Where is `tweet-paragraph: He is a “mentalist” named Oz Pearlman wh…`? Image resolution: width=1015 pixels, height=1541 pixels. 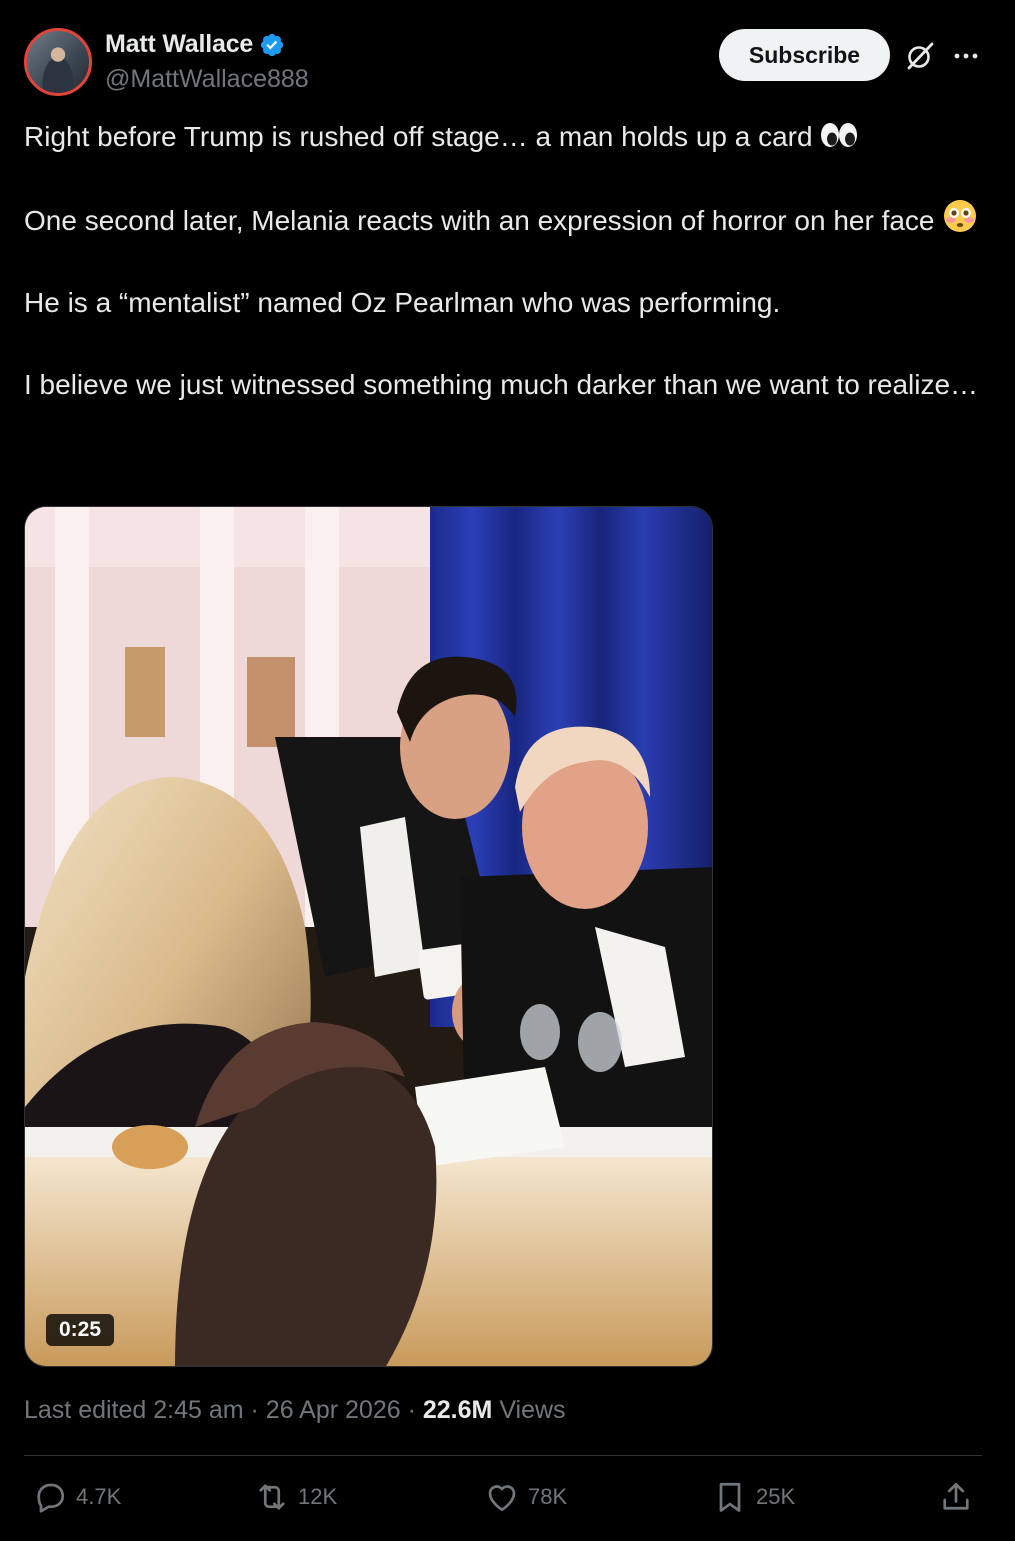
tweet-paragraph: He is a “mentalist” named Oz Pearlman wh… is located at coordinates (402, 302).